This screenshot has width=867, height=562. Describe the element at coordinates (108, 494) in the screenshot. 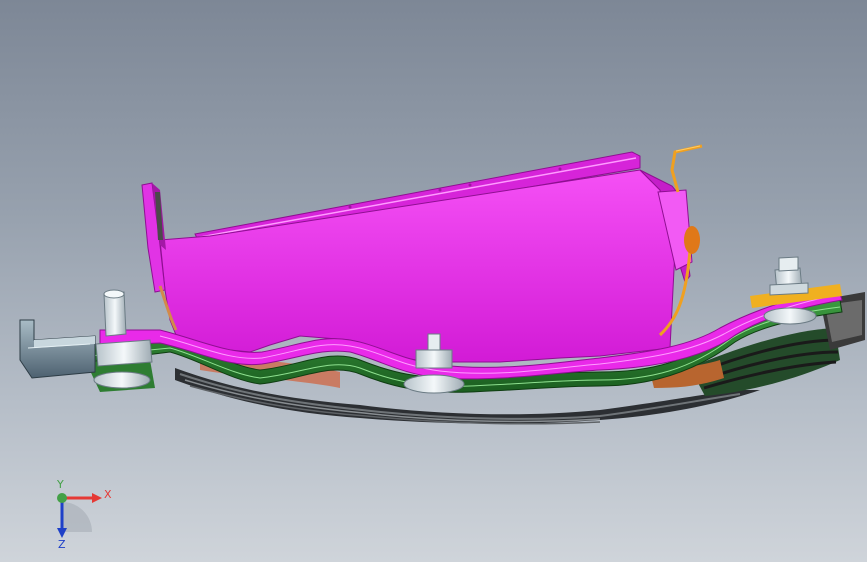

I see `x-axis-label: X` at that location.